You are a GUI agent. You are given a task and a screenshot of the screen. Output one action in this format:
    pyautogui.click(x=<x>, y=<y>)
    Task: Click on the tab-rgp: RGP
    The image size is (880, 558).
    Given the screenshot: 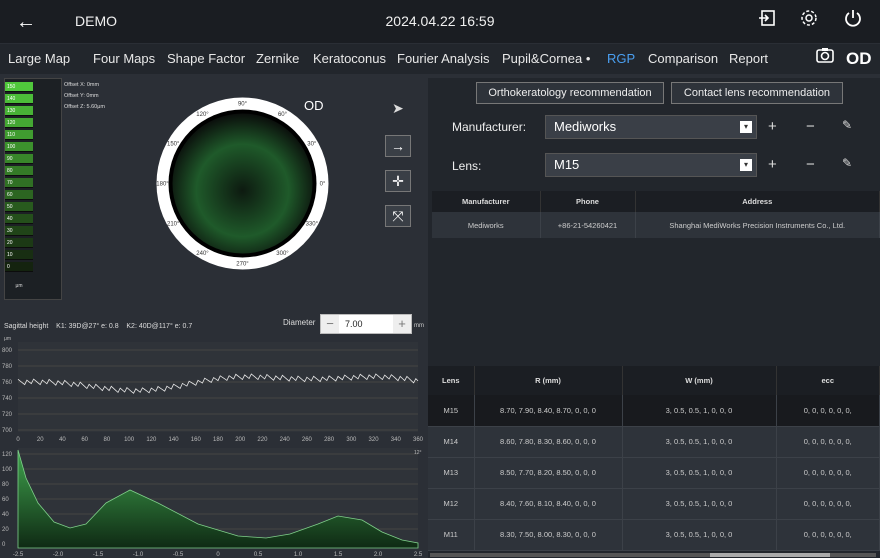 What is the action you would take?
    pyautogui.click(x=621, y=58)
    